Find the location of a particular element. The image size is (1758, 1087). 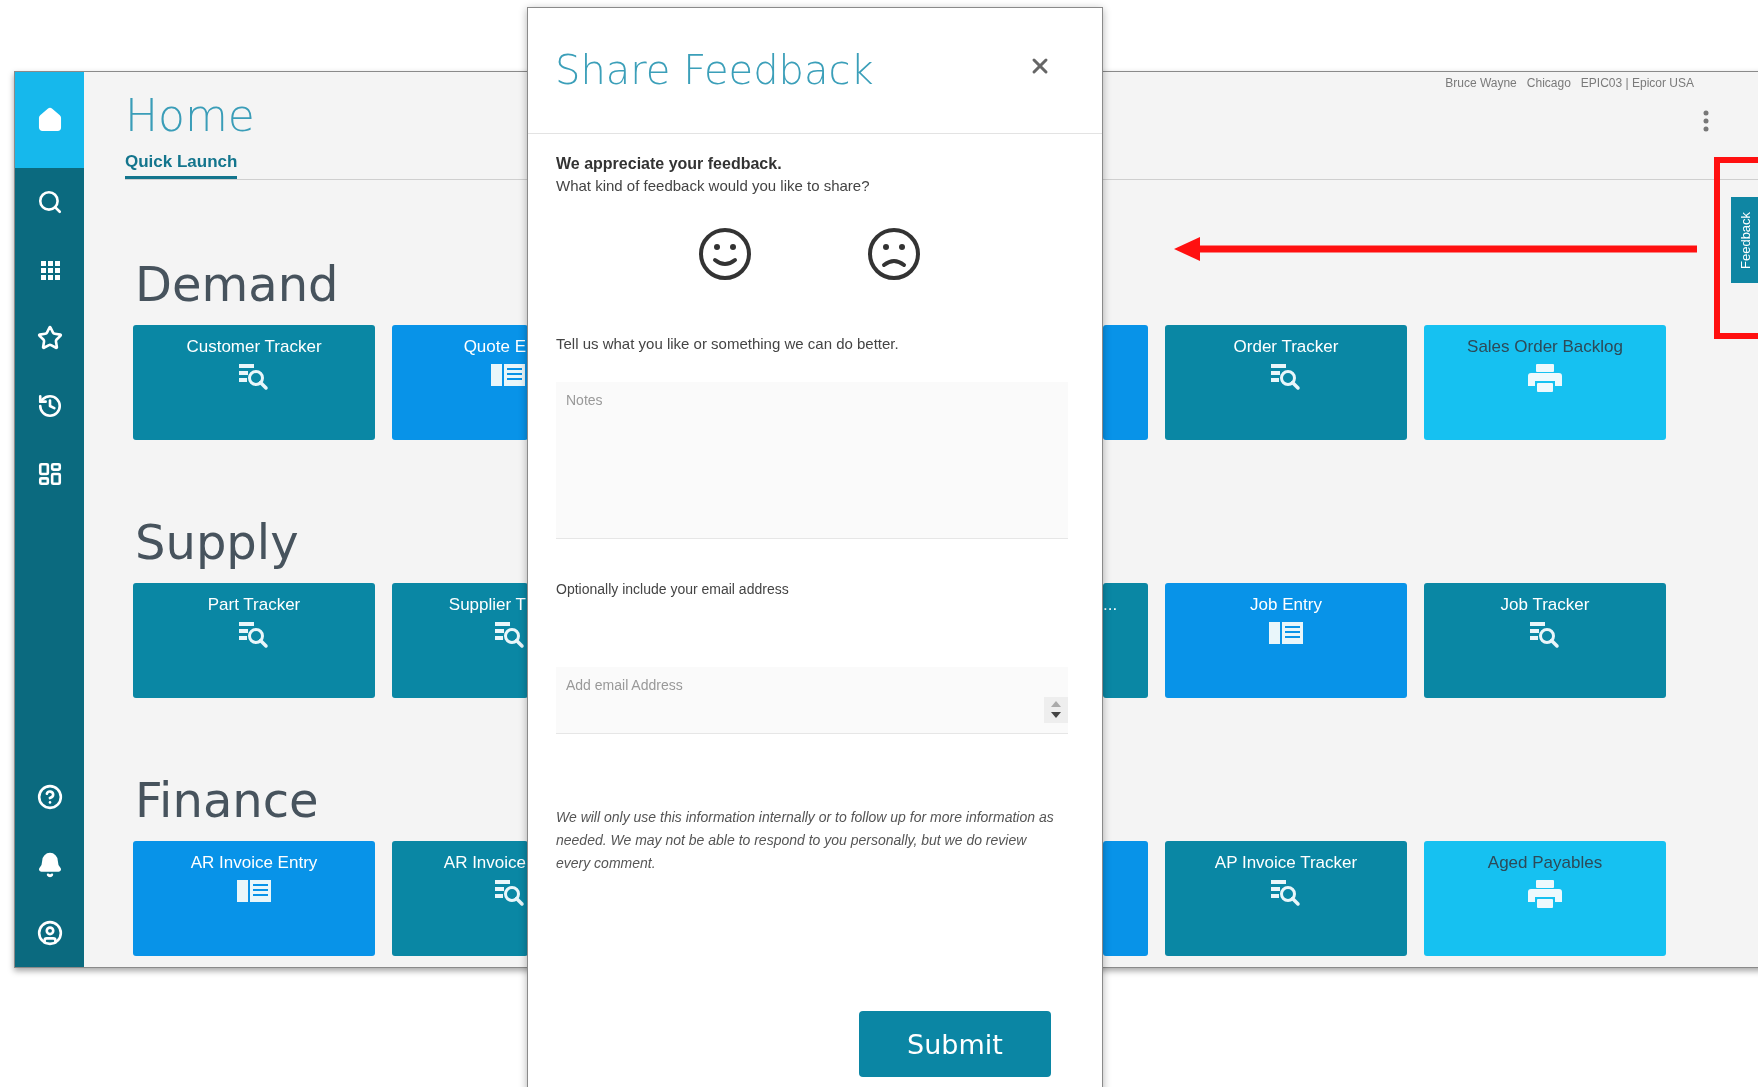

launch-tile: Supplier T is located at coordinates (460, 640).